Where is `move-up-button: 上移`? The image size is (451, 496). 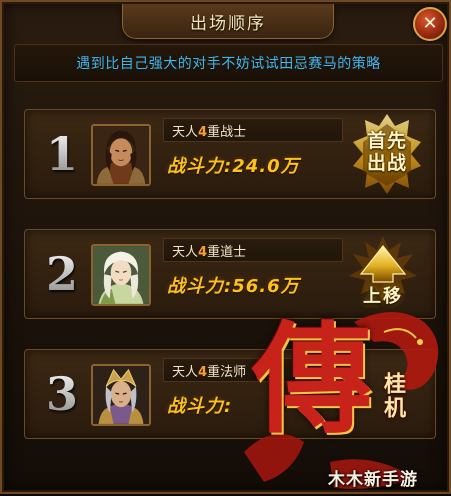 move-up-button: 上移 is located at coordinates (383, 274).